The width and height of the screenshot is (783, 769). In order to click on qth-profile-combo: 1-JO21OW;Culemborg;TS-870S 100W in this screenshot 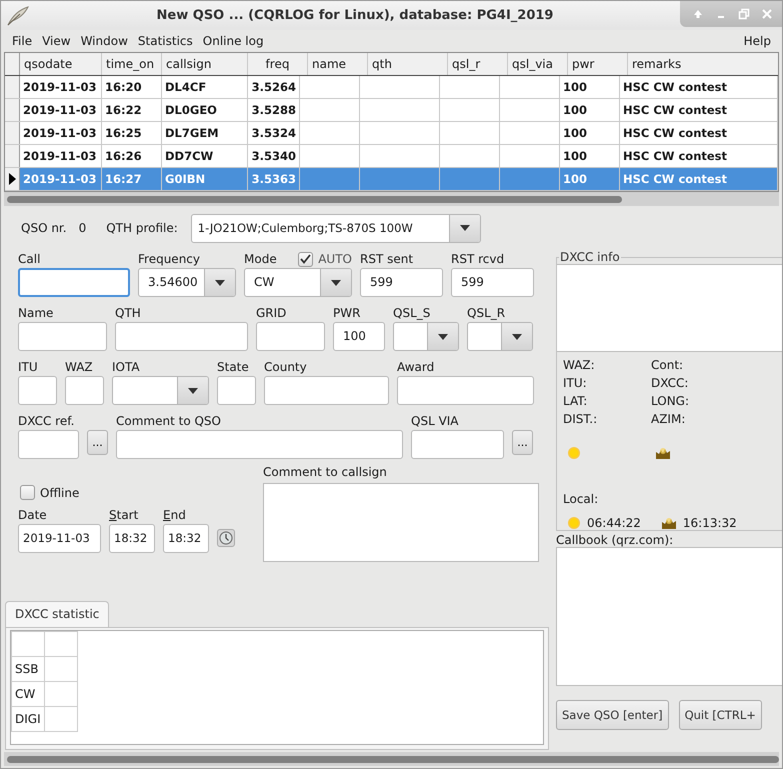, I will do `click(335, 228)`.